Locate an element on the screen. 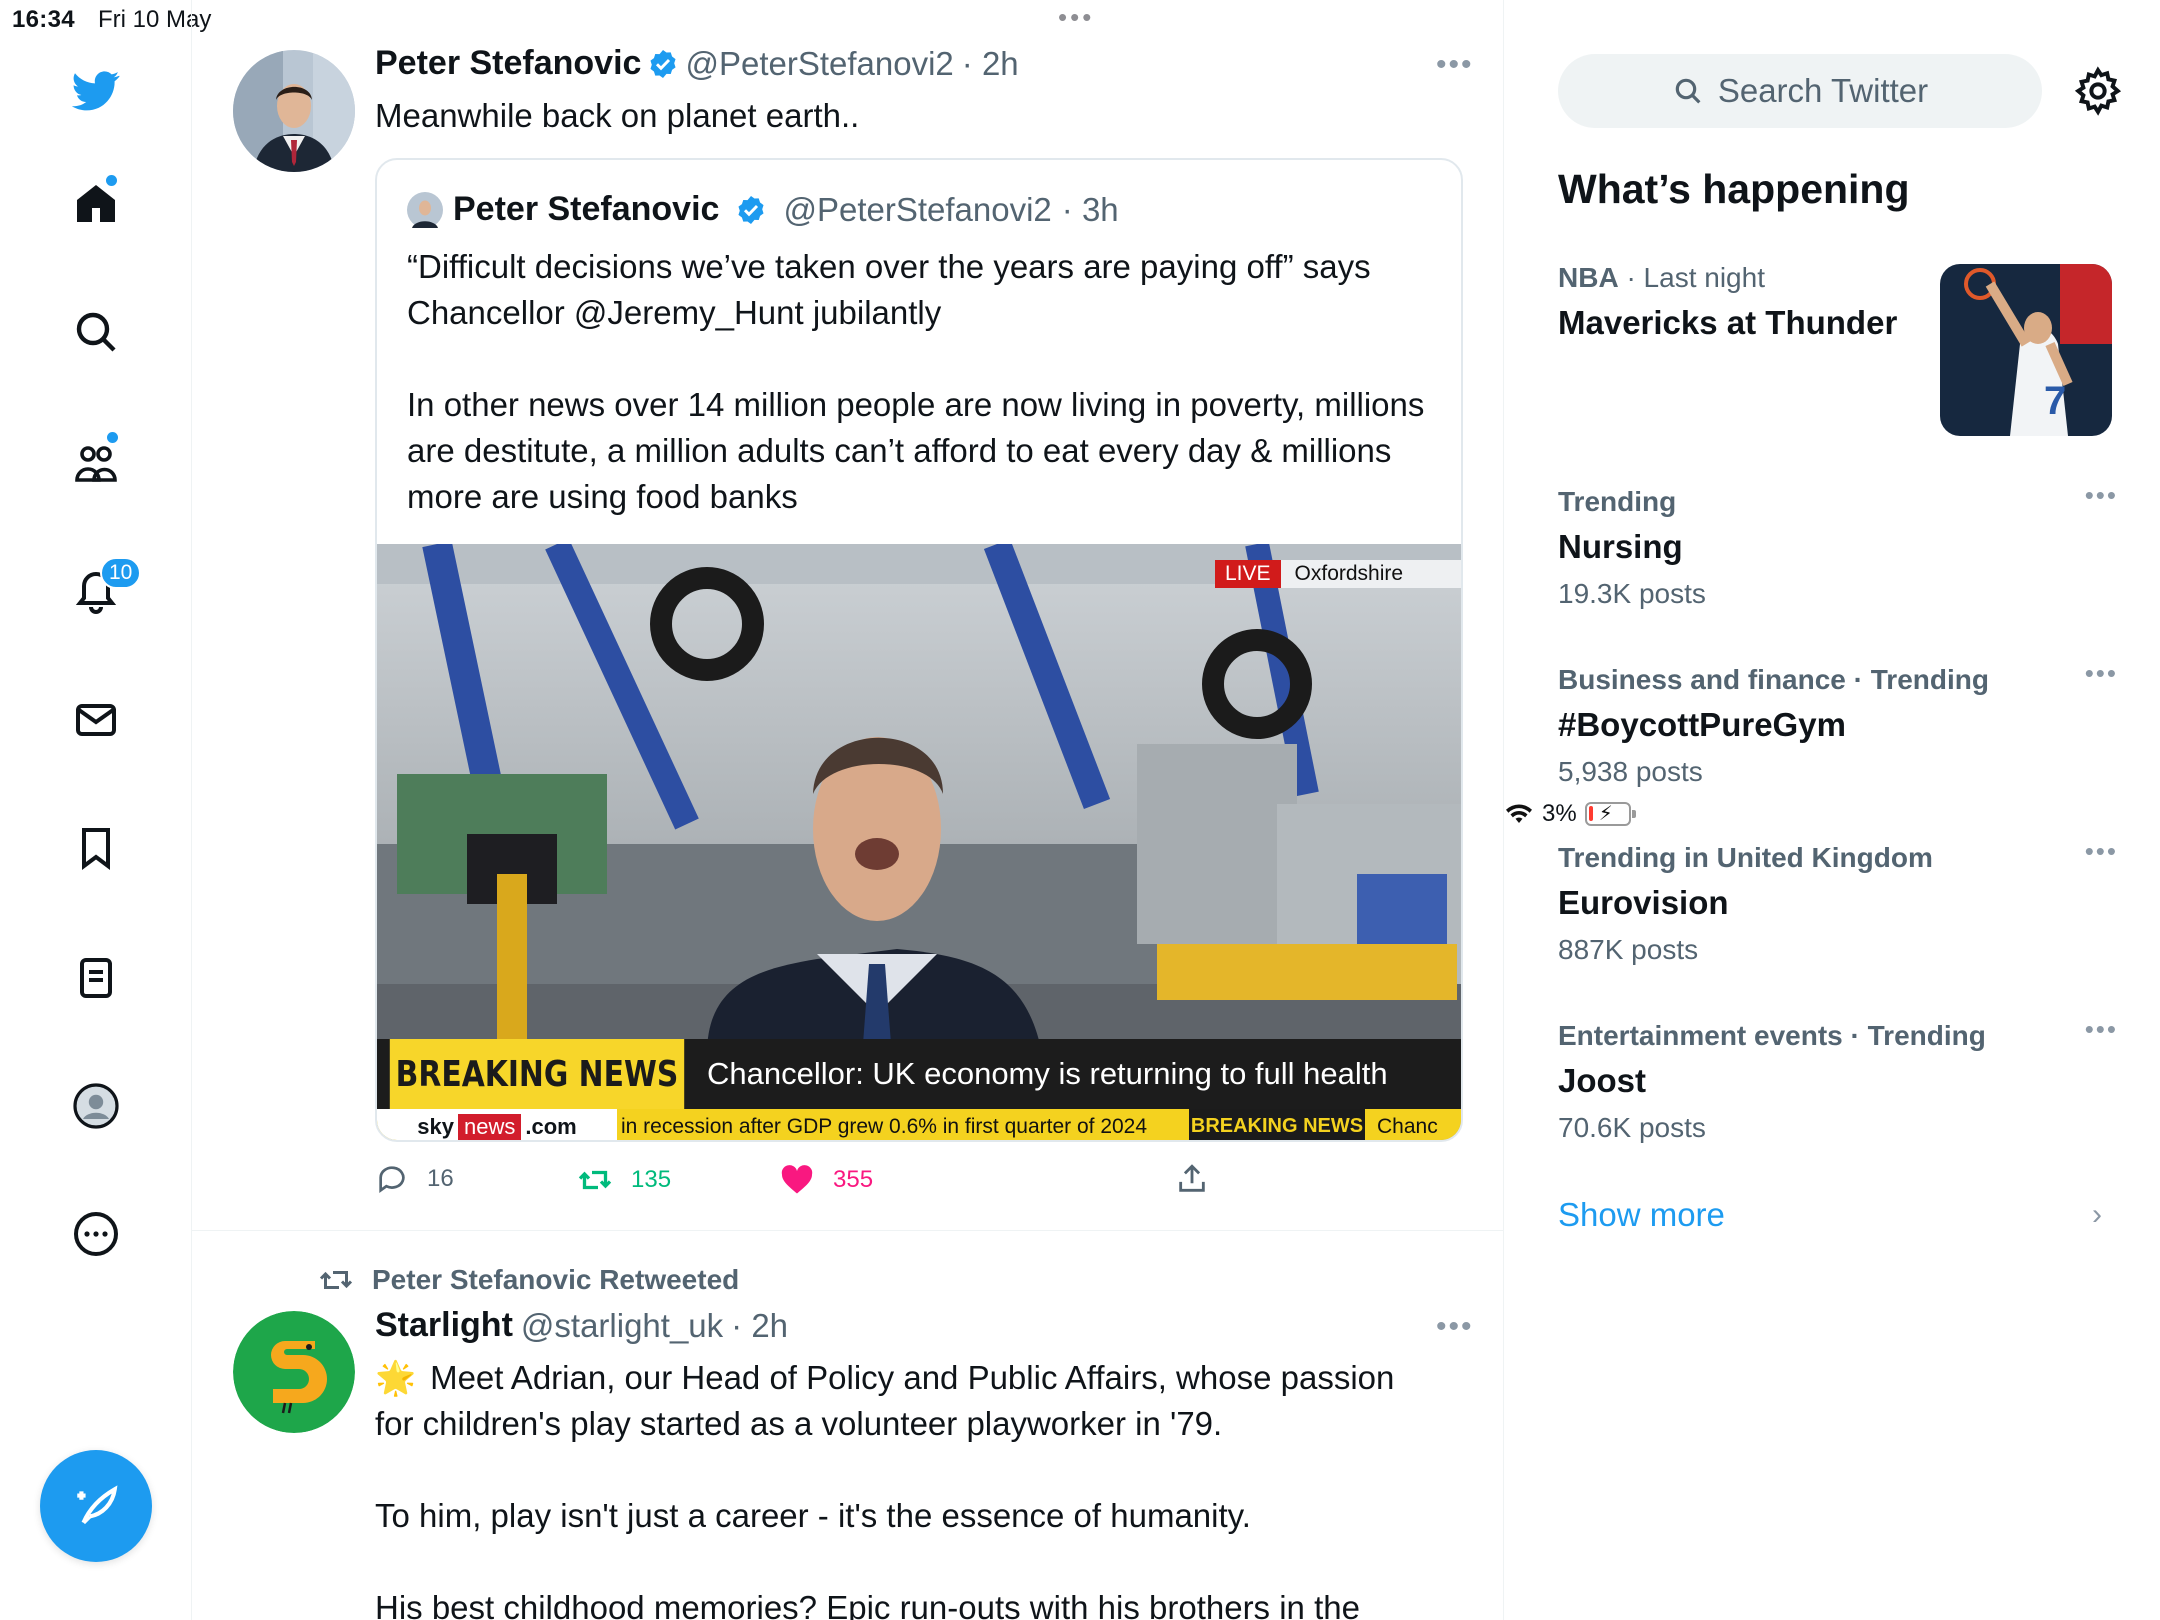  notifications-badge: 10 is located at coordinates (121, 573).